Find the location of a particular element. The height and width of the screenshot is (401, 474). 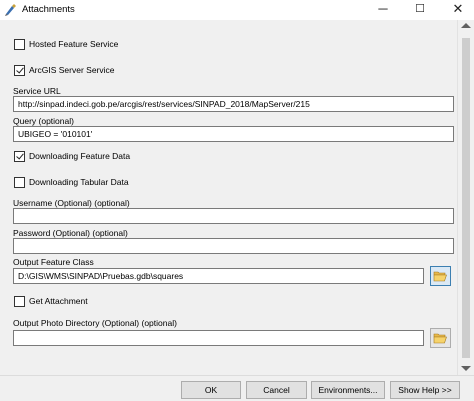

username-label: Username (Optional) (optional) is located at coordinates (71, 203).